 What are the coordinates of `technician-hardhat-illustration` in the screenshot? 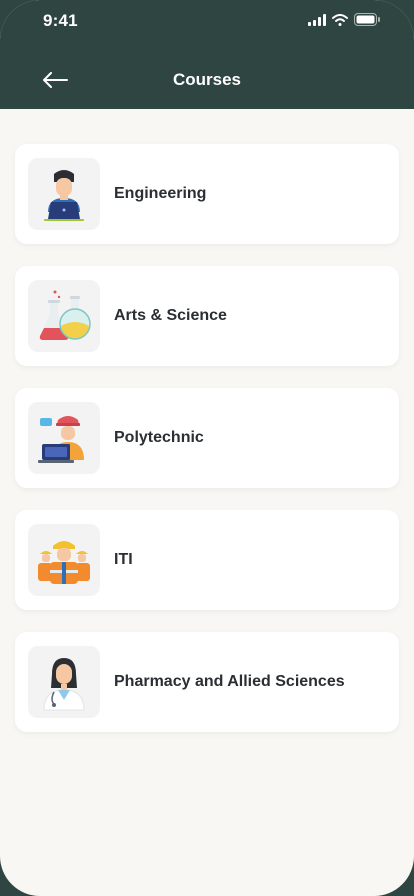 It's located at (64, 438).